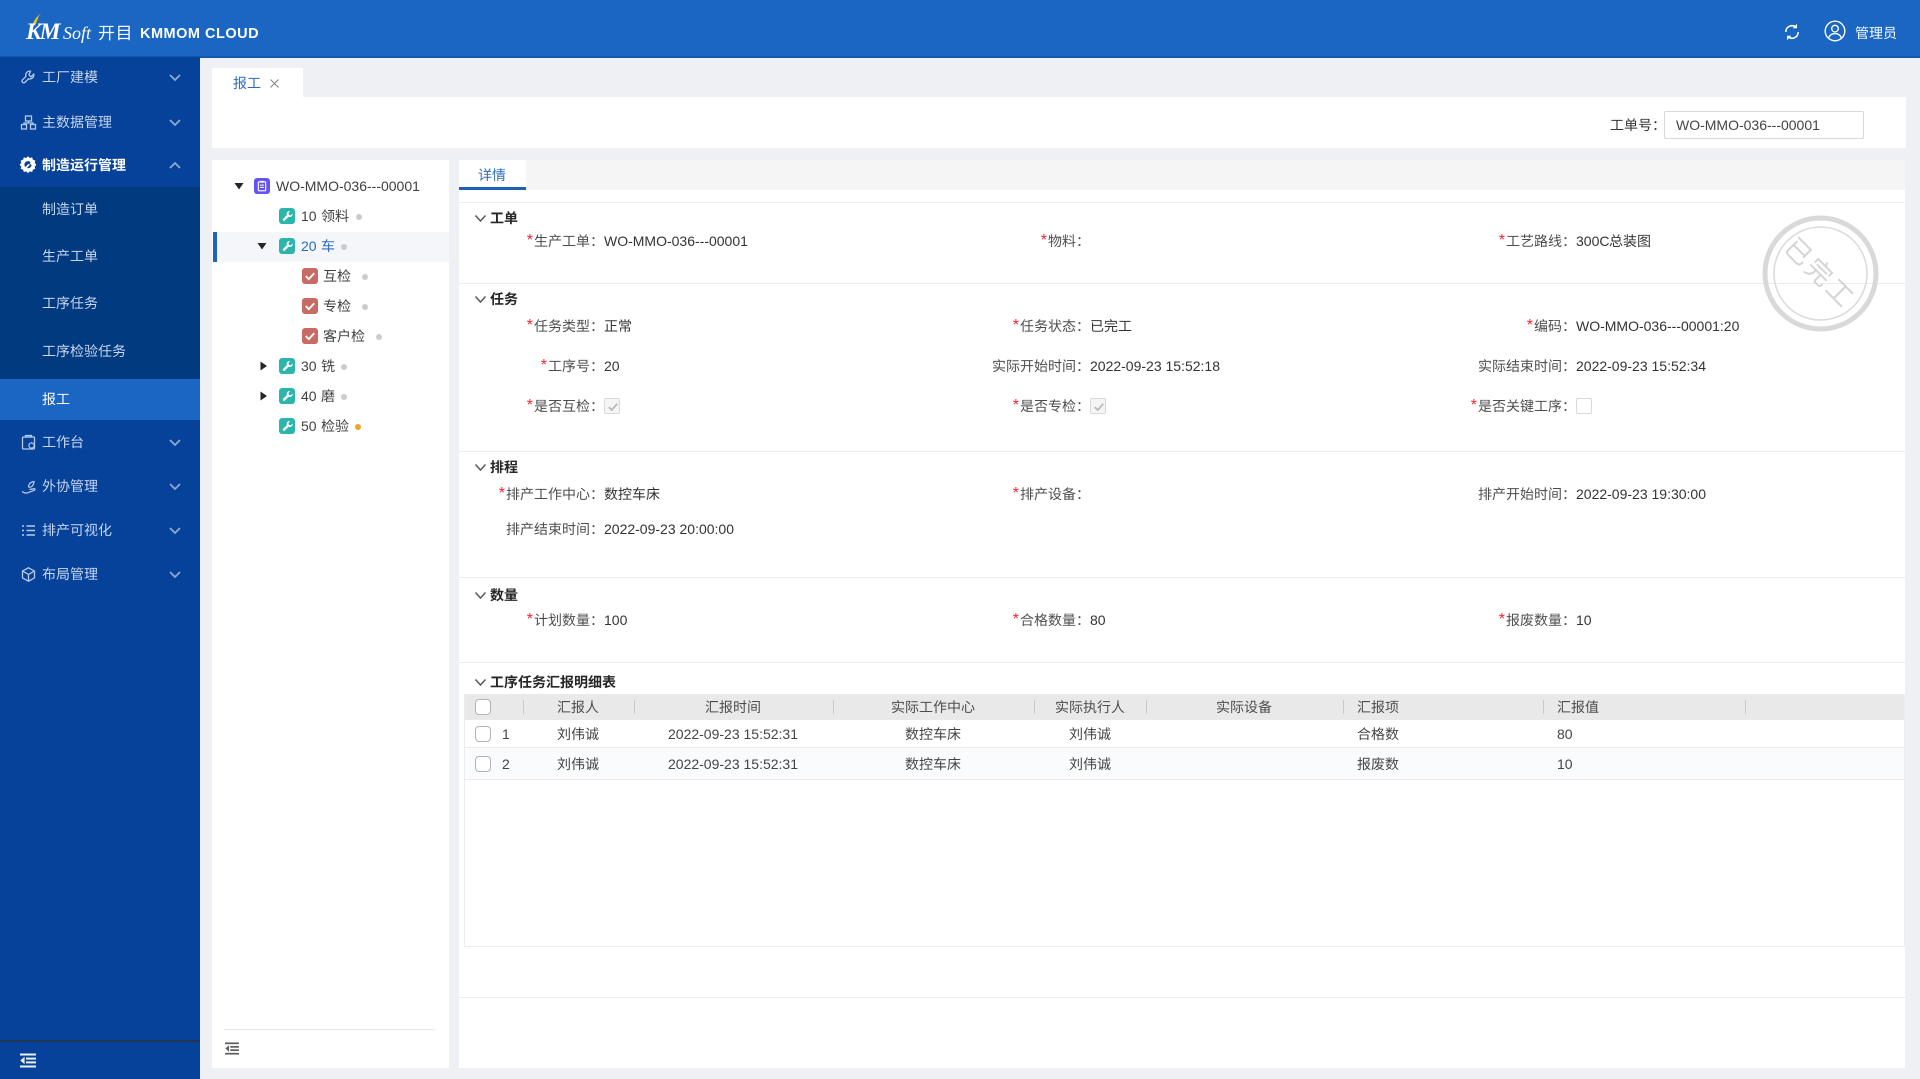 The width and height of the screenshot is (1920, 1079). What do you see at coordinates (77, 33) in the screenshot?
I see `svg-text: Soft` at bounding box center [77, 33].